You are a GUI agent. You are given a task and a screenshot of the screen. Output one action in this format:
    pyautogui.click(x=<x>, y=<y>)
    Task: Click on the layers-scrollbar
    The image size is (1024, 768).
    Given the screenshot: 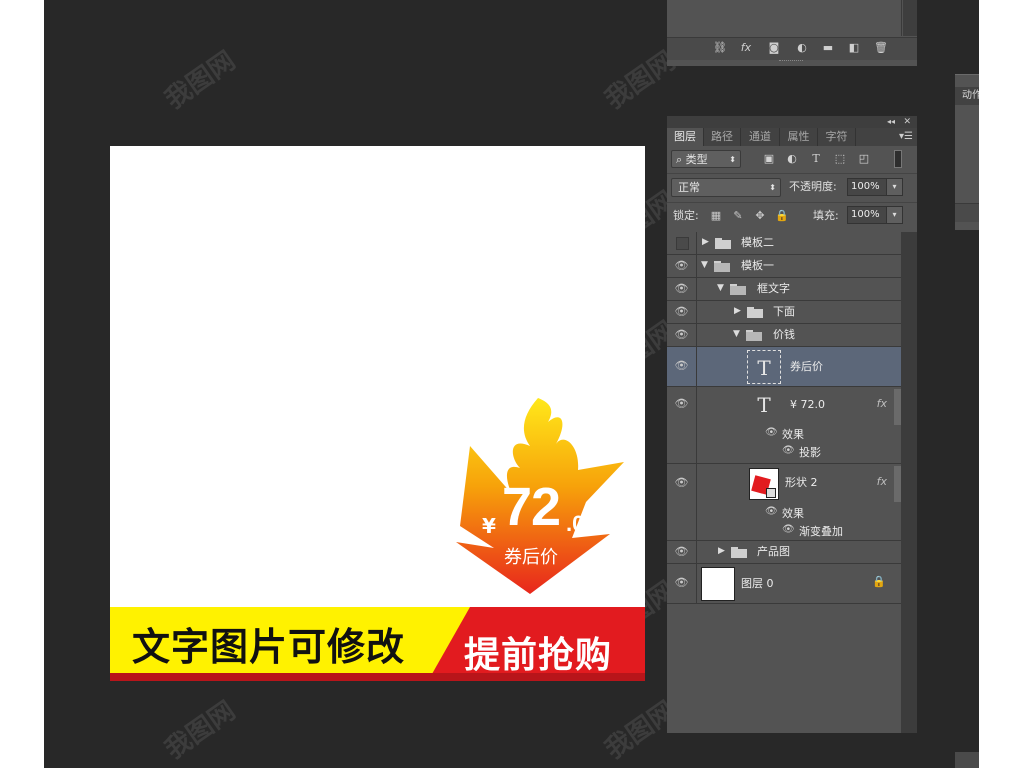 What is the action you would take?
    pyautogui.click(x=909, y=482)
    